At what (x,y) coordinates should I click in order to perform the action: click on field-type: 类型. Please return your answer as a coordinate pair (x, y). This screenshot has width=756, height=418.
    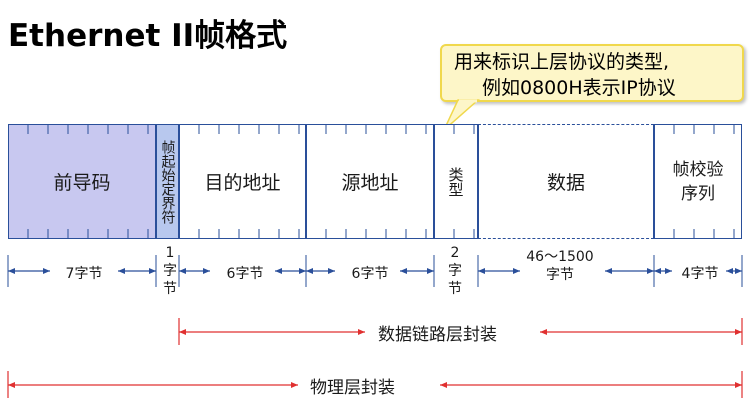
    Looking at the image, I should click on (456, 181).